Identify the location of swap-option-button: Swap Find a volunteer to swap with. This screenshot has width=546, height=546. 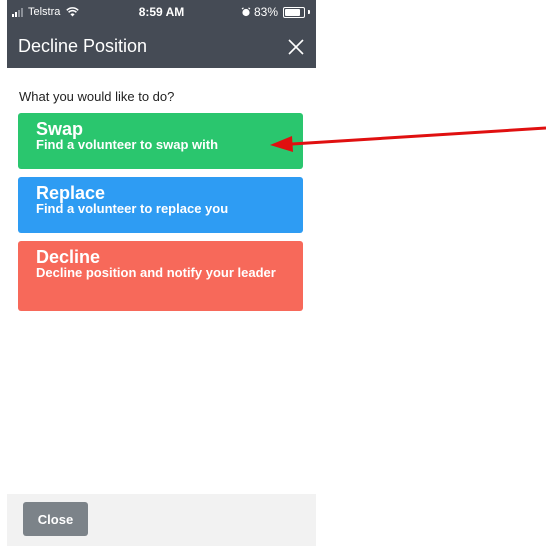
(160, 141).